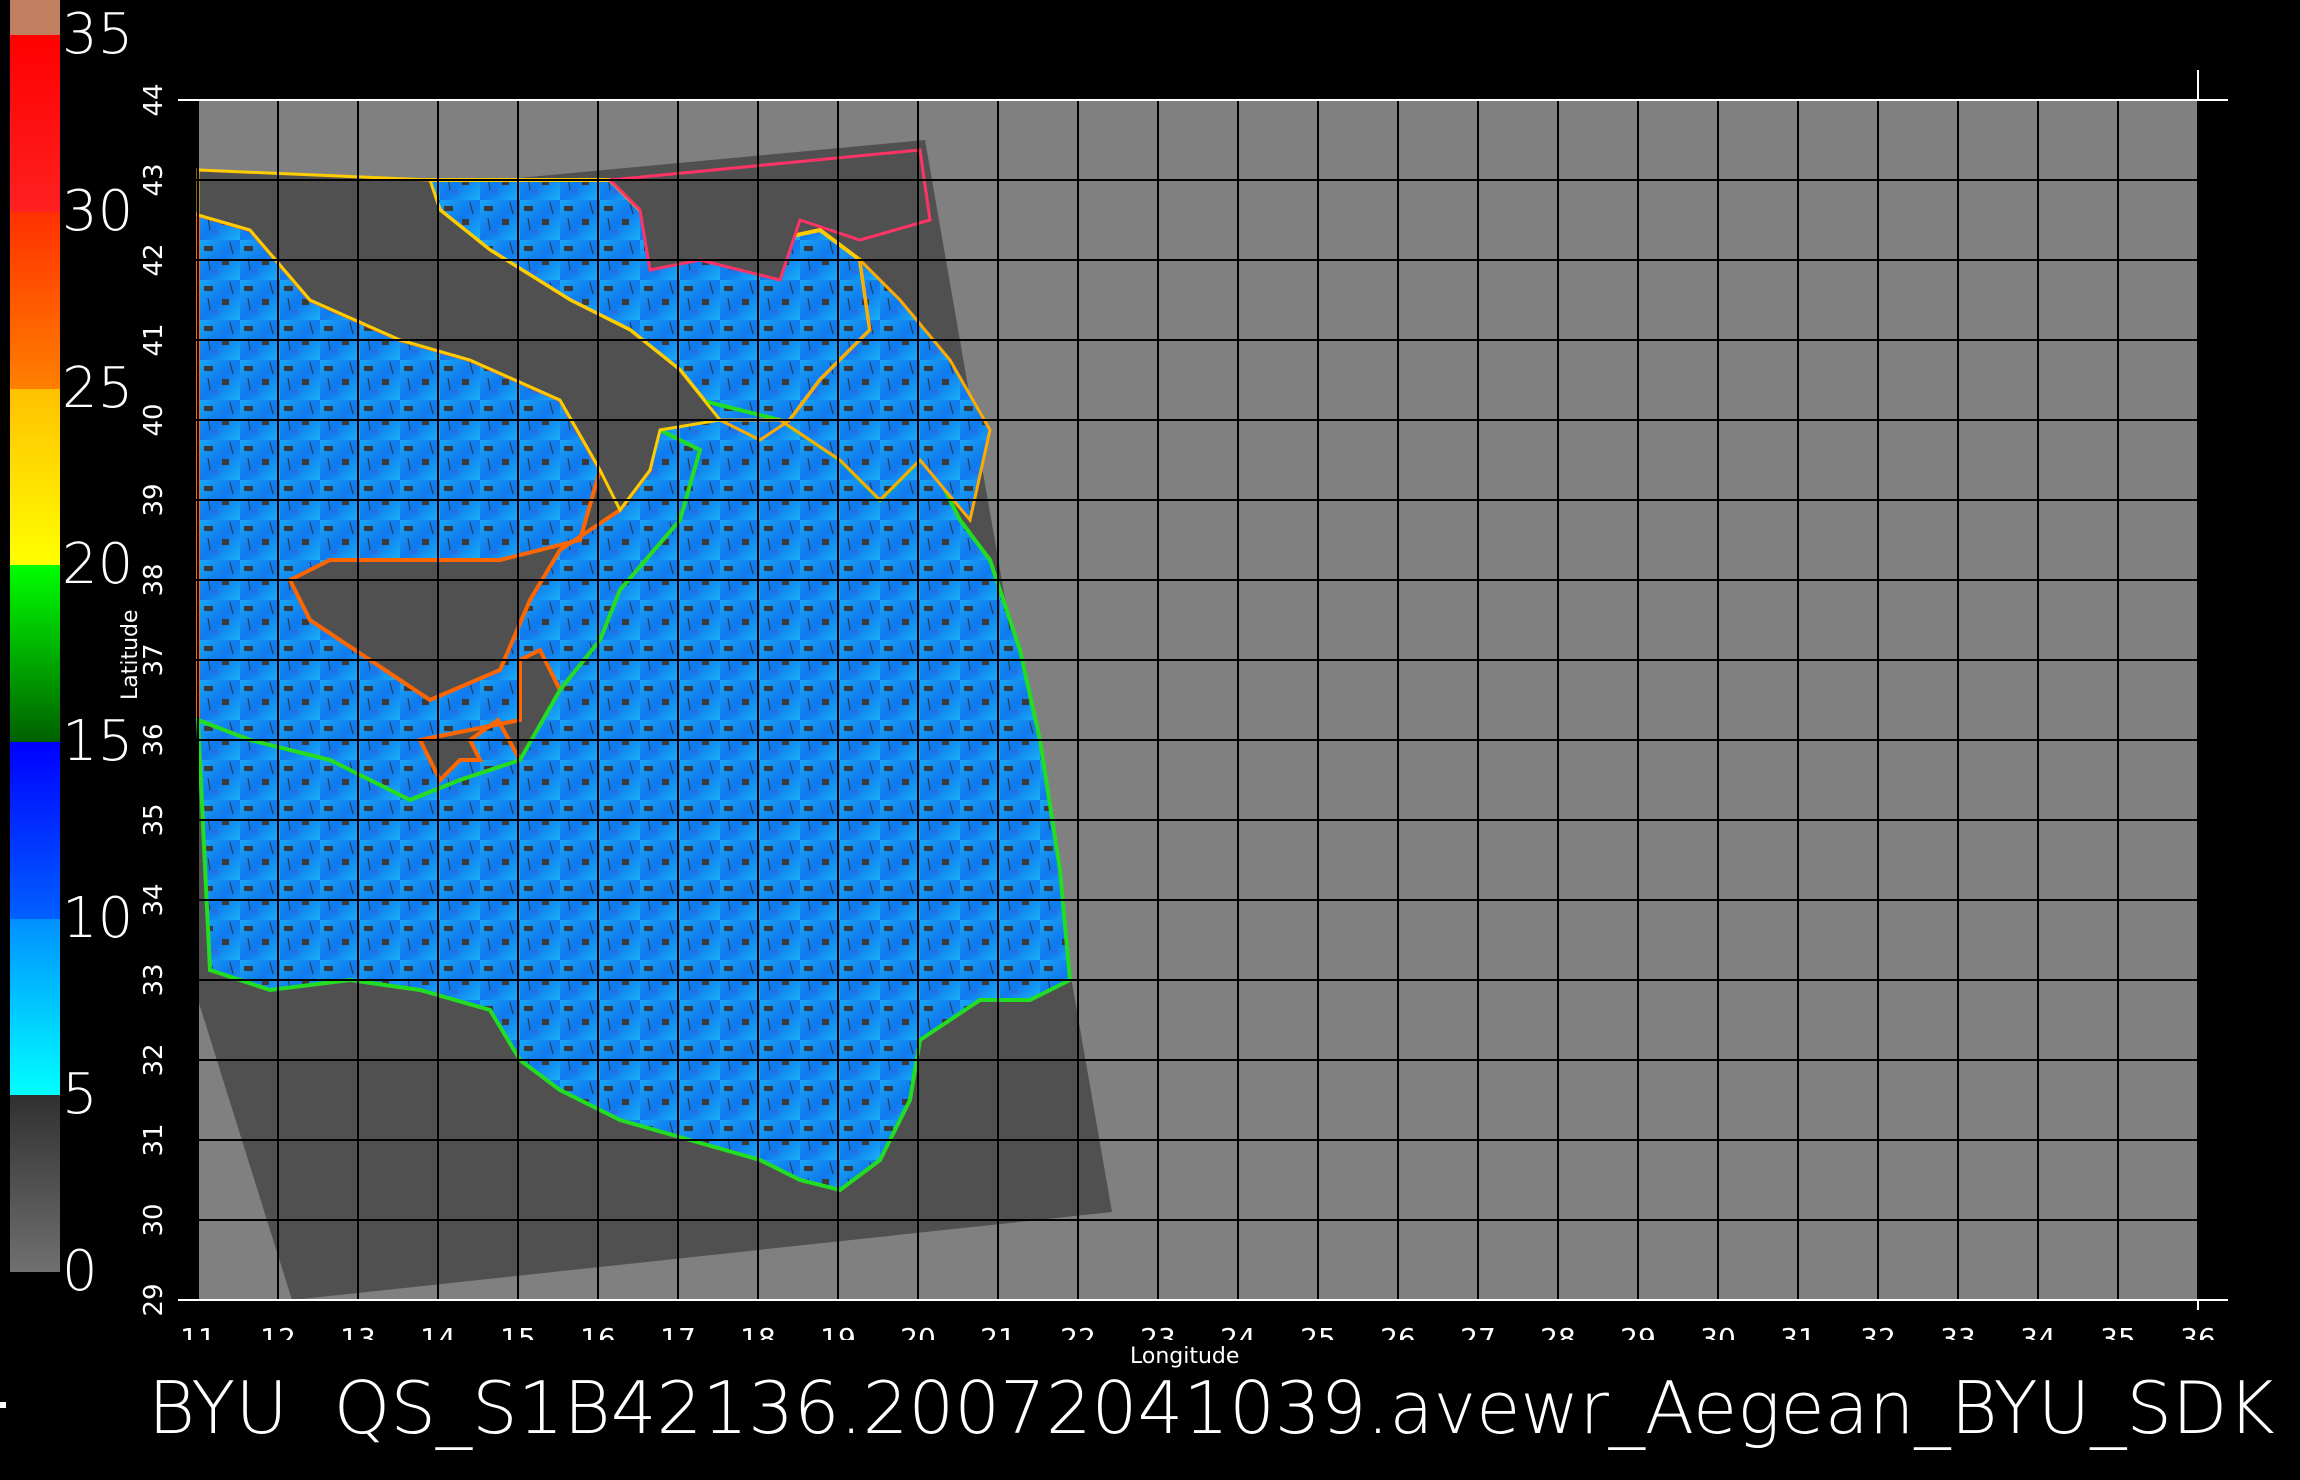  I want to click on lat-tick-label: 32, so click(154, 1059).